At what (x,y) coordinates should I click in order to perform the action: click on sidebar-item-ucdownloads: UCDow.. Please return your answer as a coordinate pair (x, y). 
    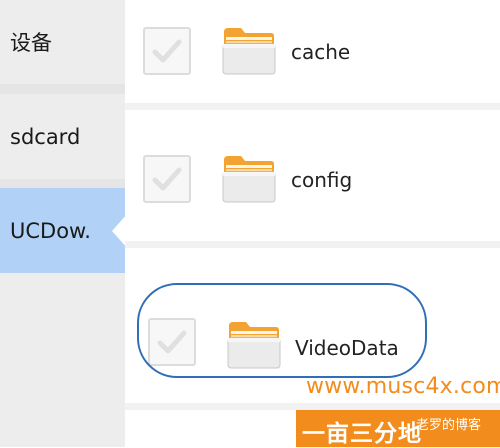
    Looking at the image, I should click on (62, 230).